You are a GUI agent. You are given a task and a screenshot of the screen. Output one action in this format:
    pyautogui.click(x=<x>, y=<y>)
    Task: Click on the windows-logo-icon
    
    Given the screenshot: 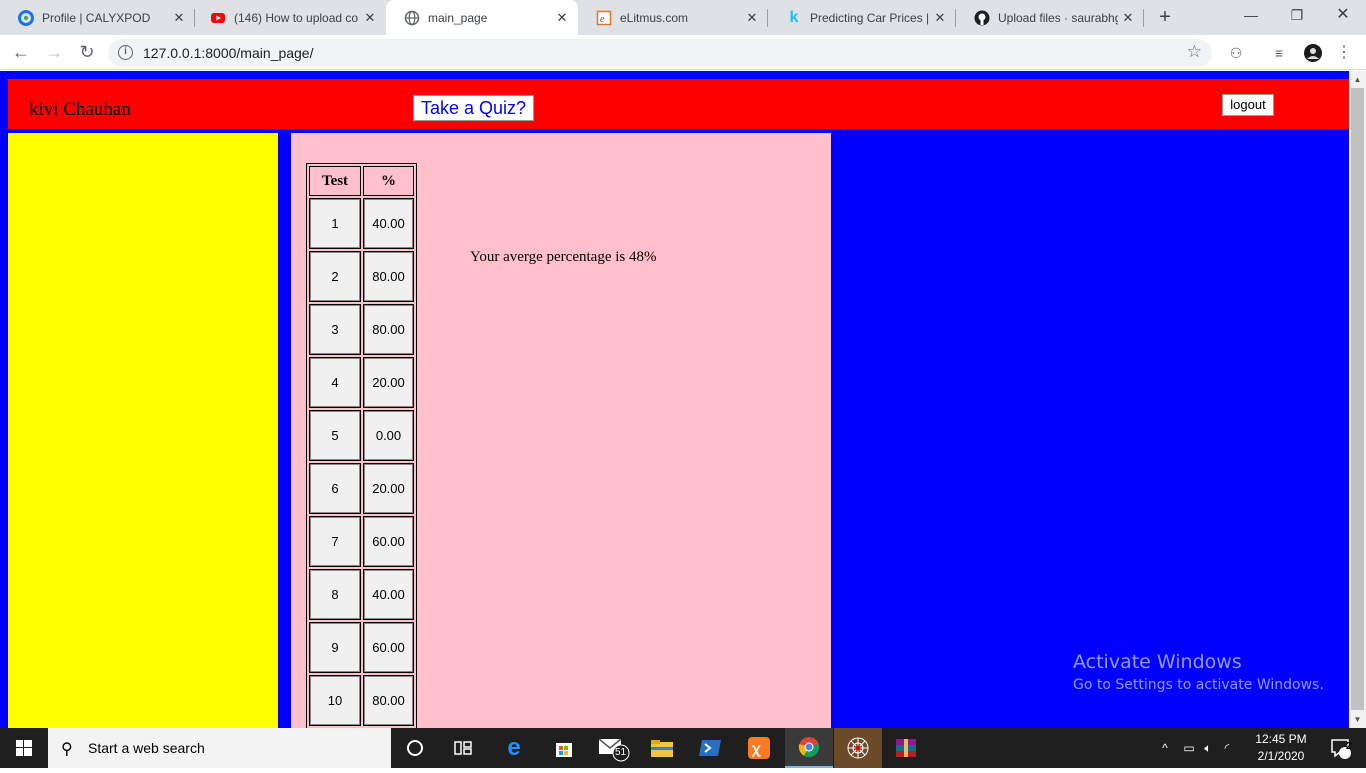 What is the action you would take?
    pyautogui.click(x=24, y=748)
    